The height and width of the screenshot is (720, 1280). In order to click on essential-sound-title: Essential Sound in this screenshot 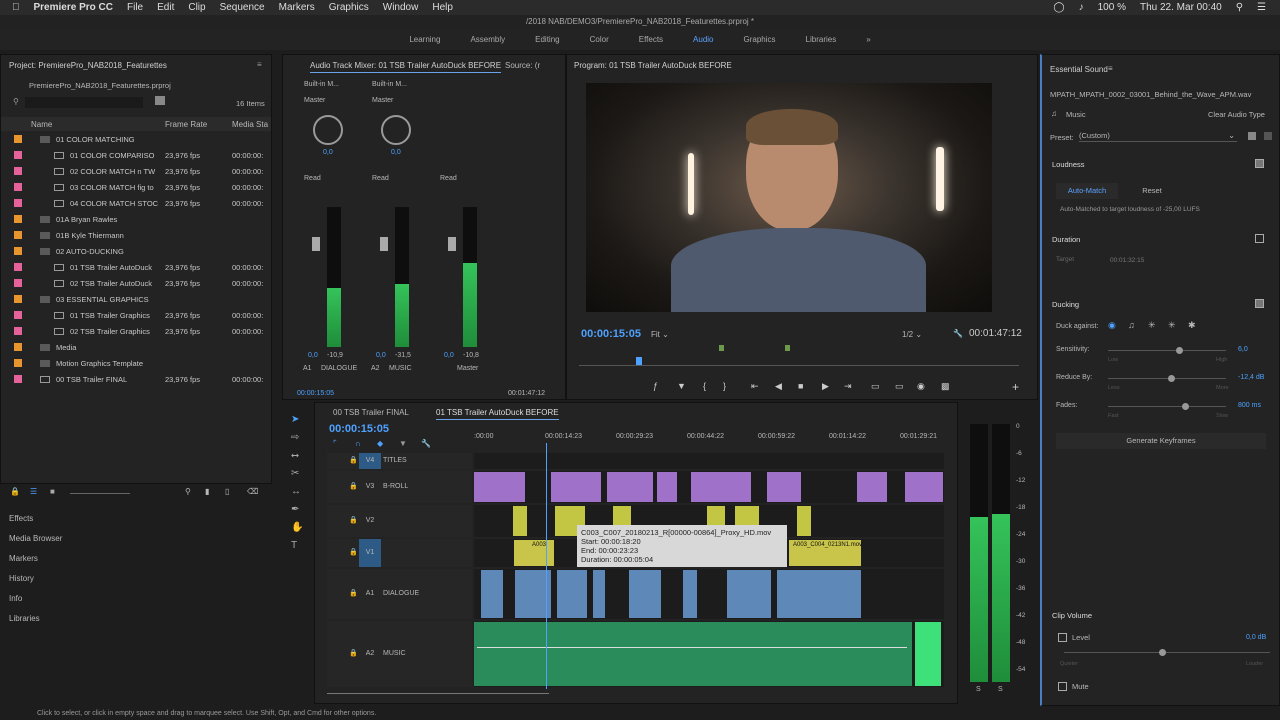, I will do `click(1079, 69)`.